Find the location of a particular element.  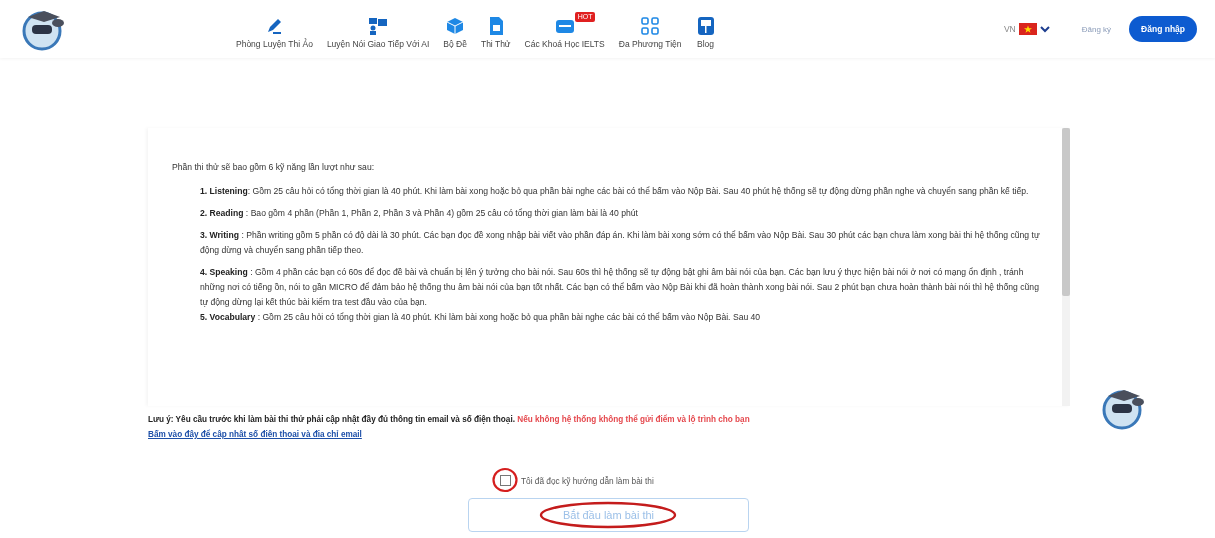

instruction-paragraph: 5. Vocabulary : Gồm 25 câu hỏi có tổng thời gian là 40 phút. Khi làm bài xong hoặc bỏ qua phần bài nghe các bài có thể bấm vào Nộp Bài. Sau 40 is located at coordinates (481, 317).